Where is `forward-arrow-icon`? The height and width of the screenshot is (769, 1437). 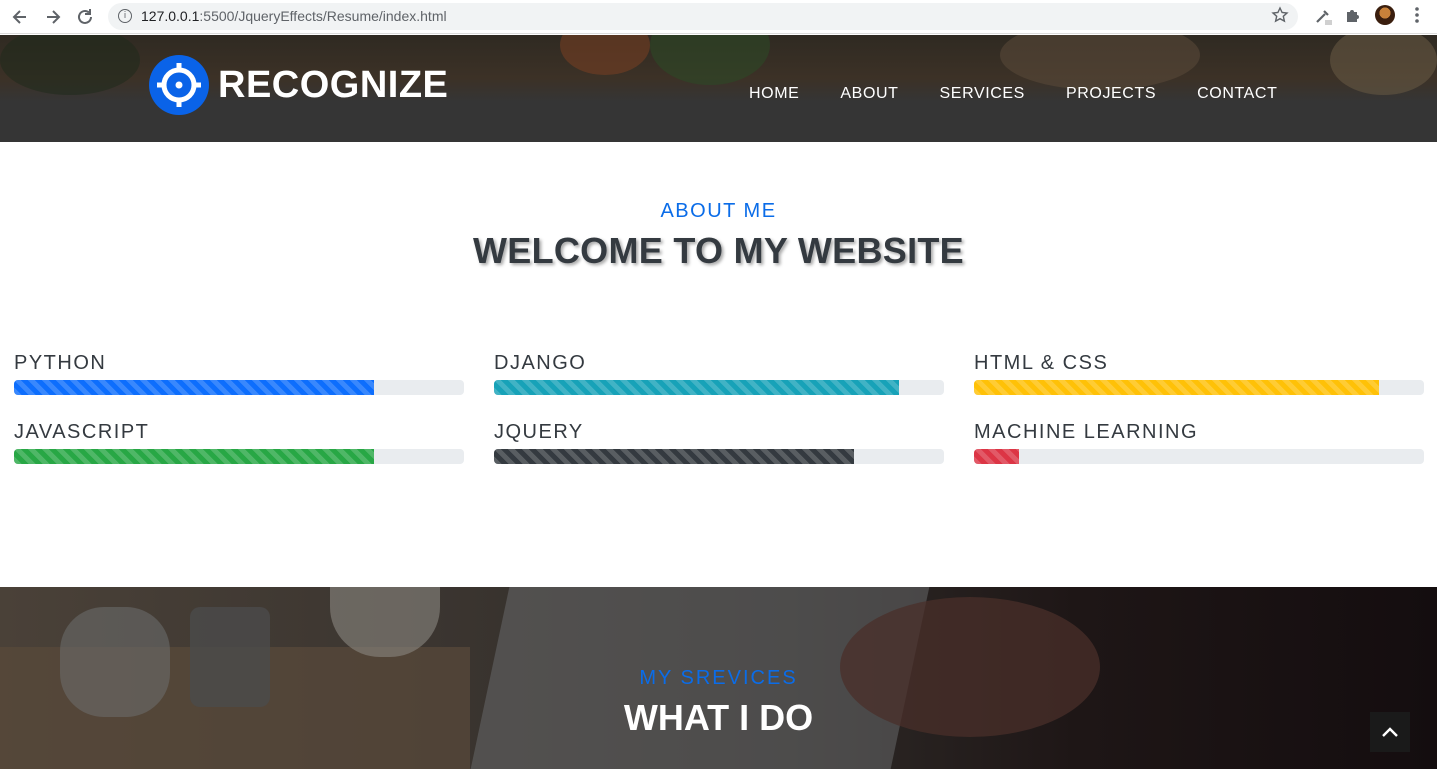 forward-arrow-icon is located at coordinates (53, 17).